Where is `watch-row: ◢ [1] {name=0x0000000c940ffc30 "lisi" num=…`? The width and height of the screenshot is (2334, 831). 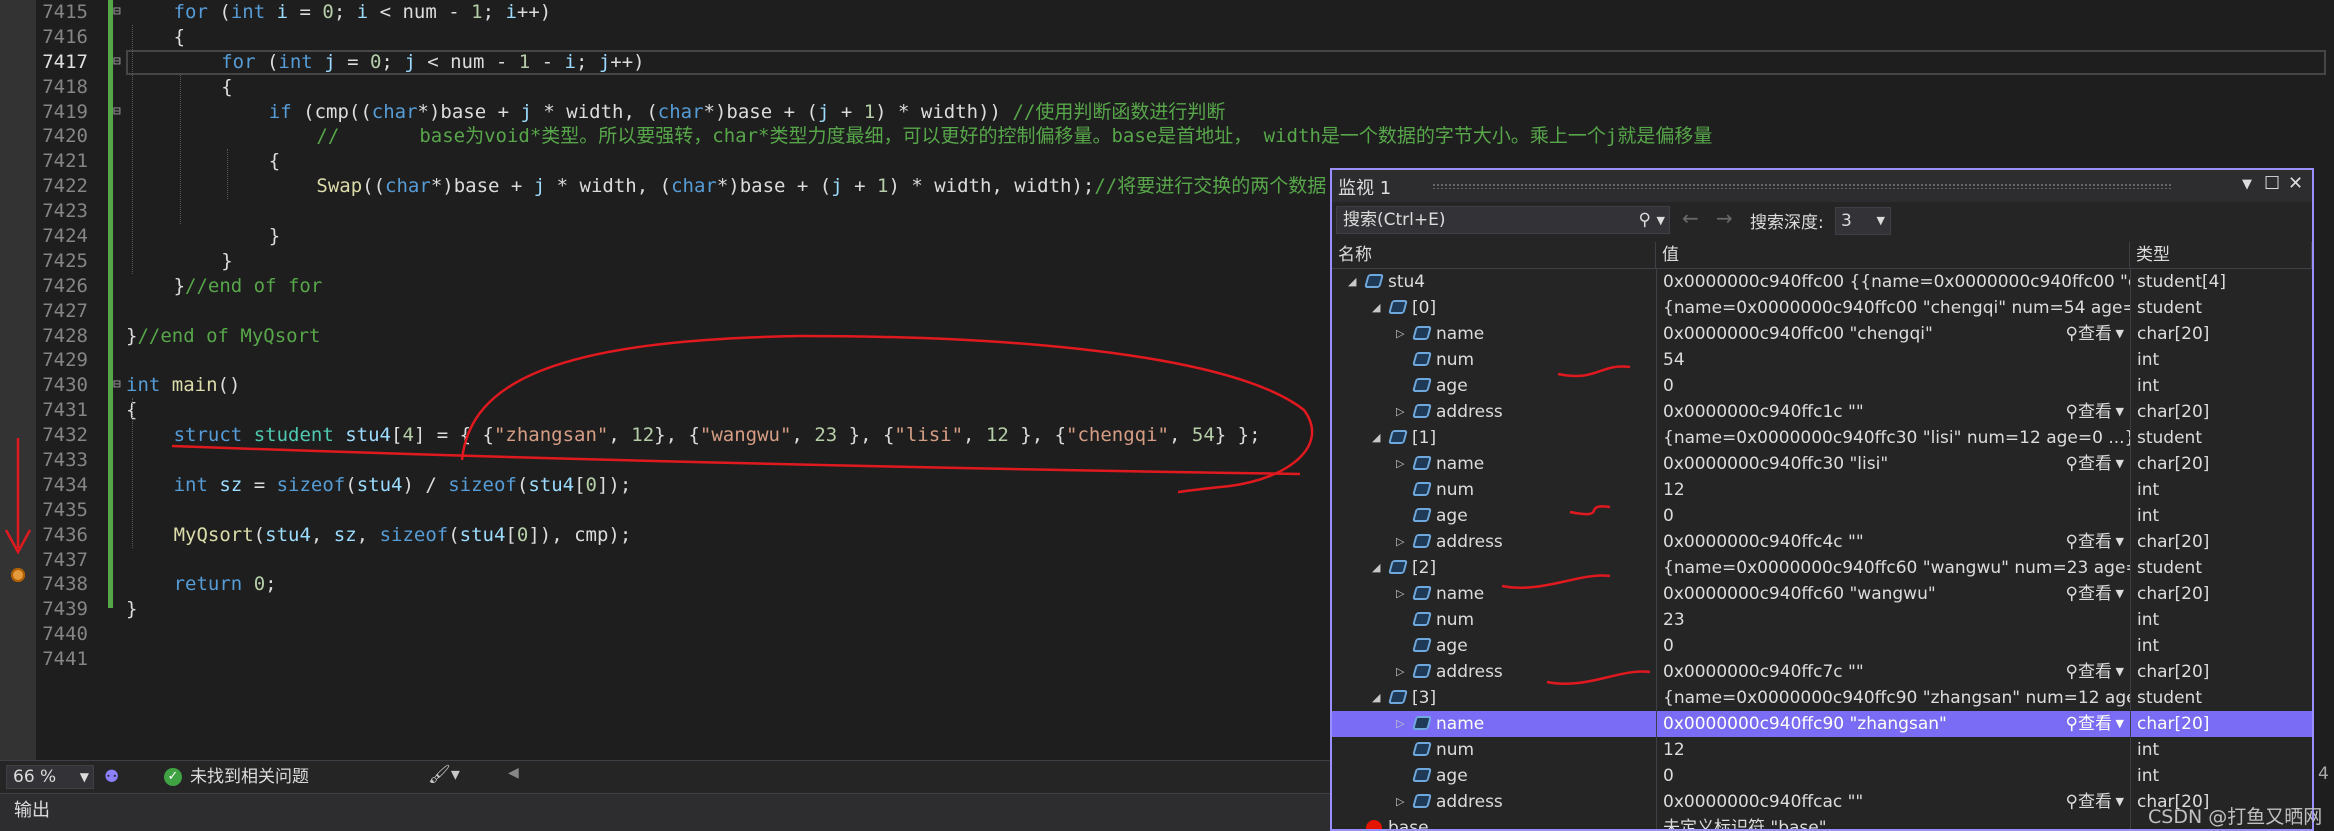
watch-row: ◢ [1] {name=0x0000000c940ffc30 "lisi" num=… is located at coordinates (1822, 438).